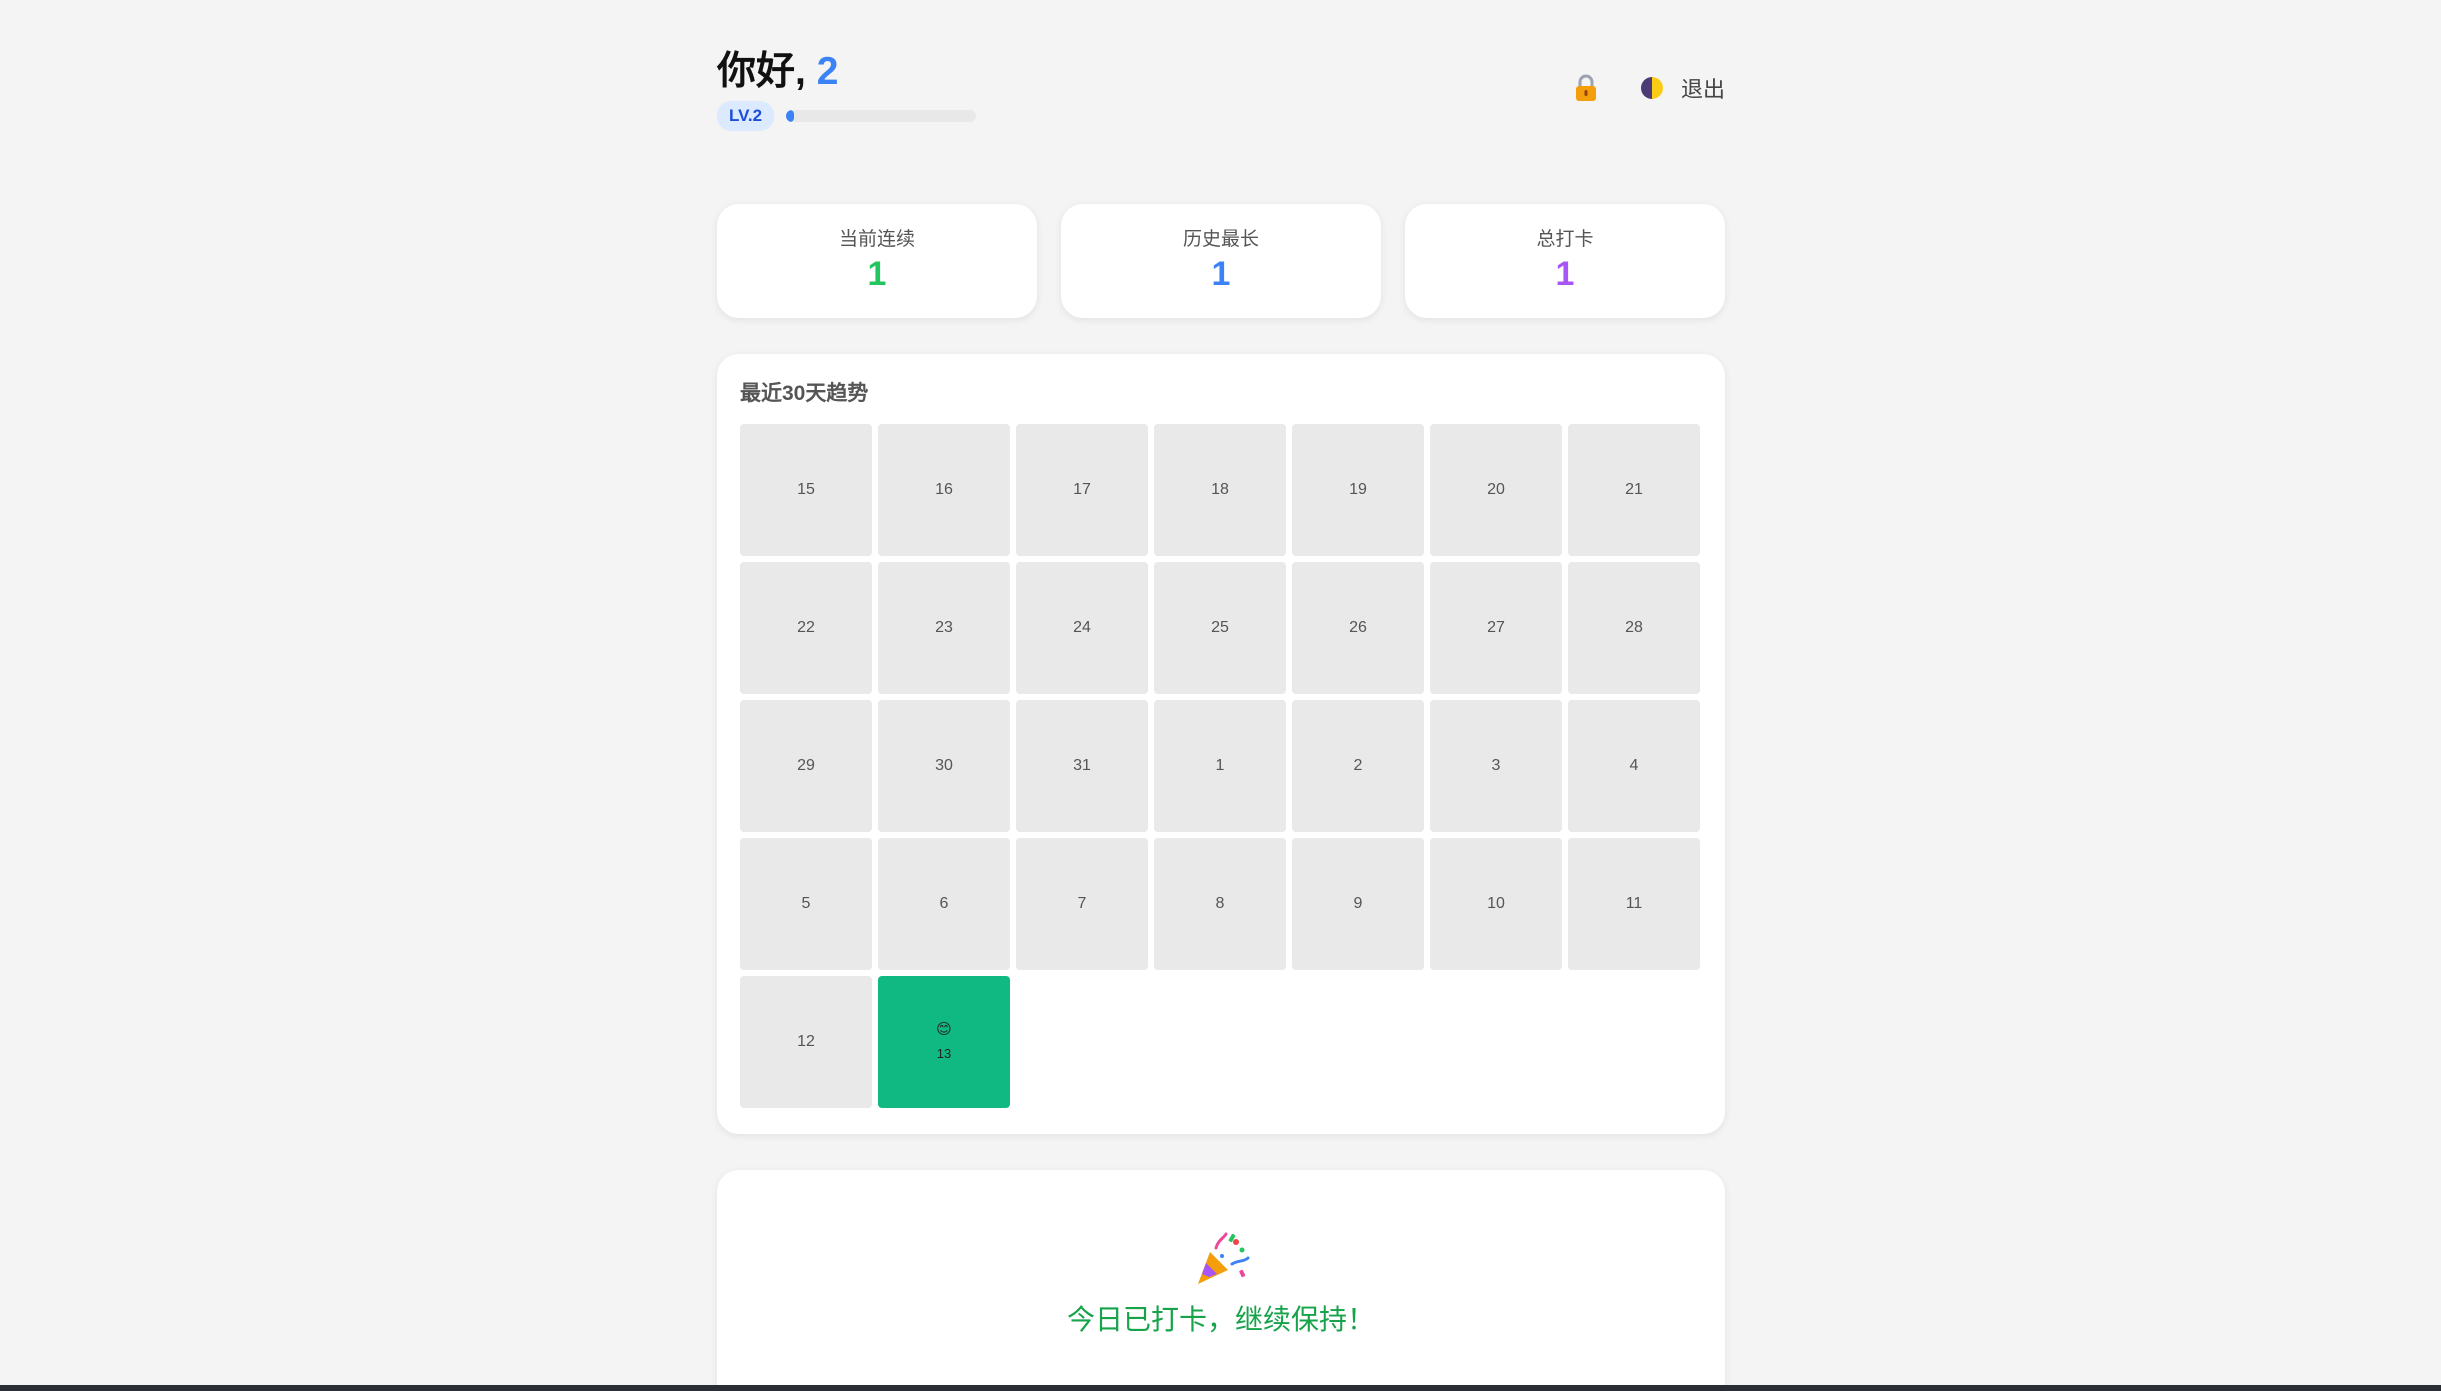 This screenshot has width=2441, height=1391. I want to click on day-number: 11, so click(1634, 903).